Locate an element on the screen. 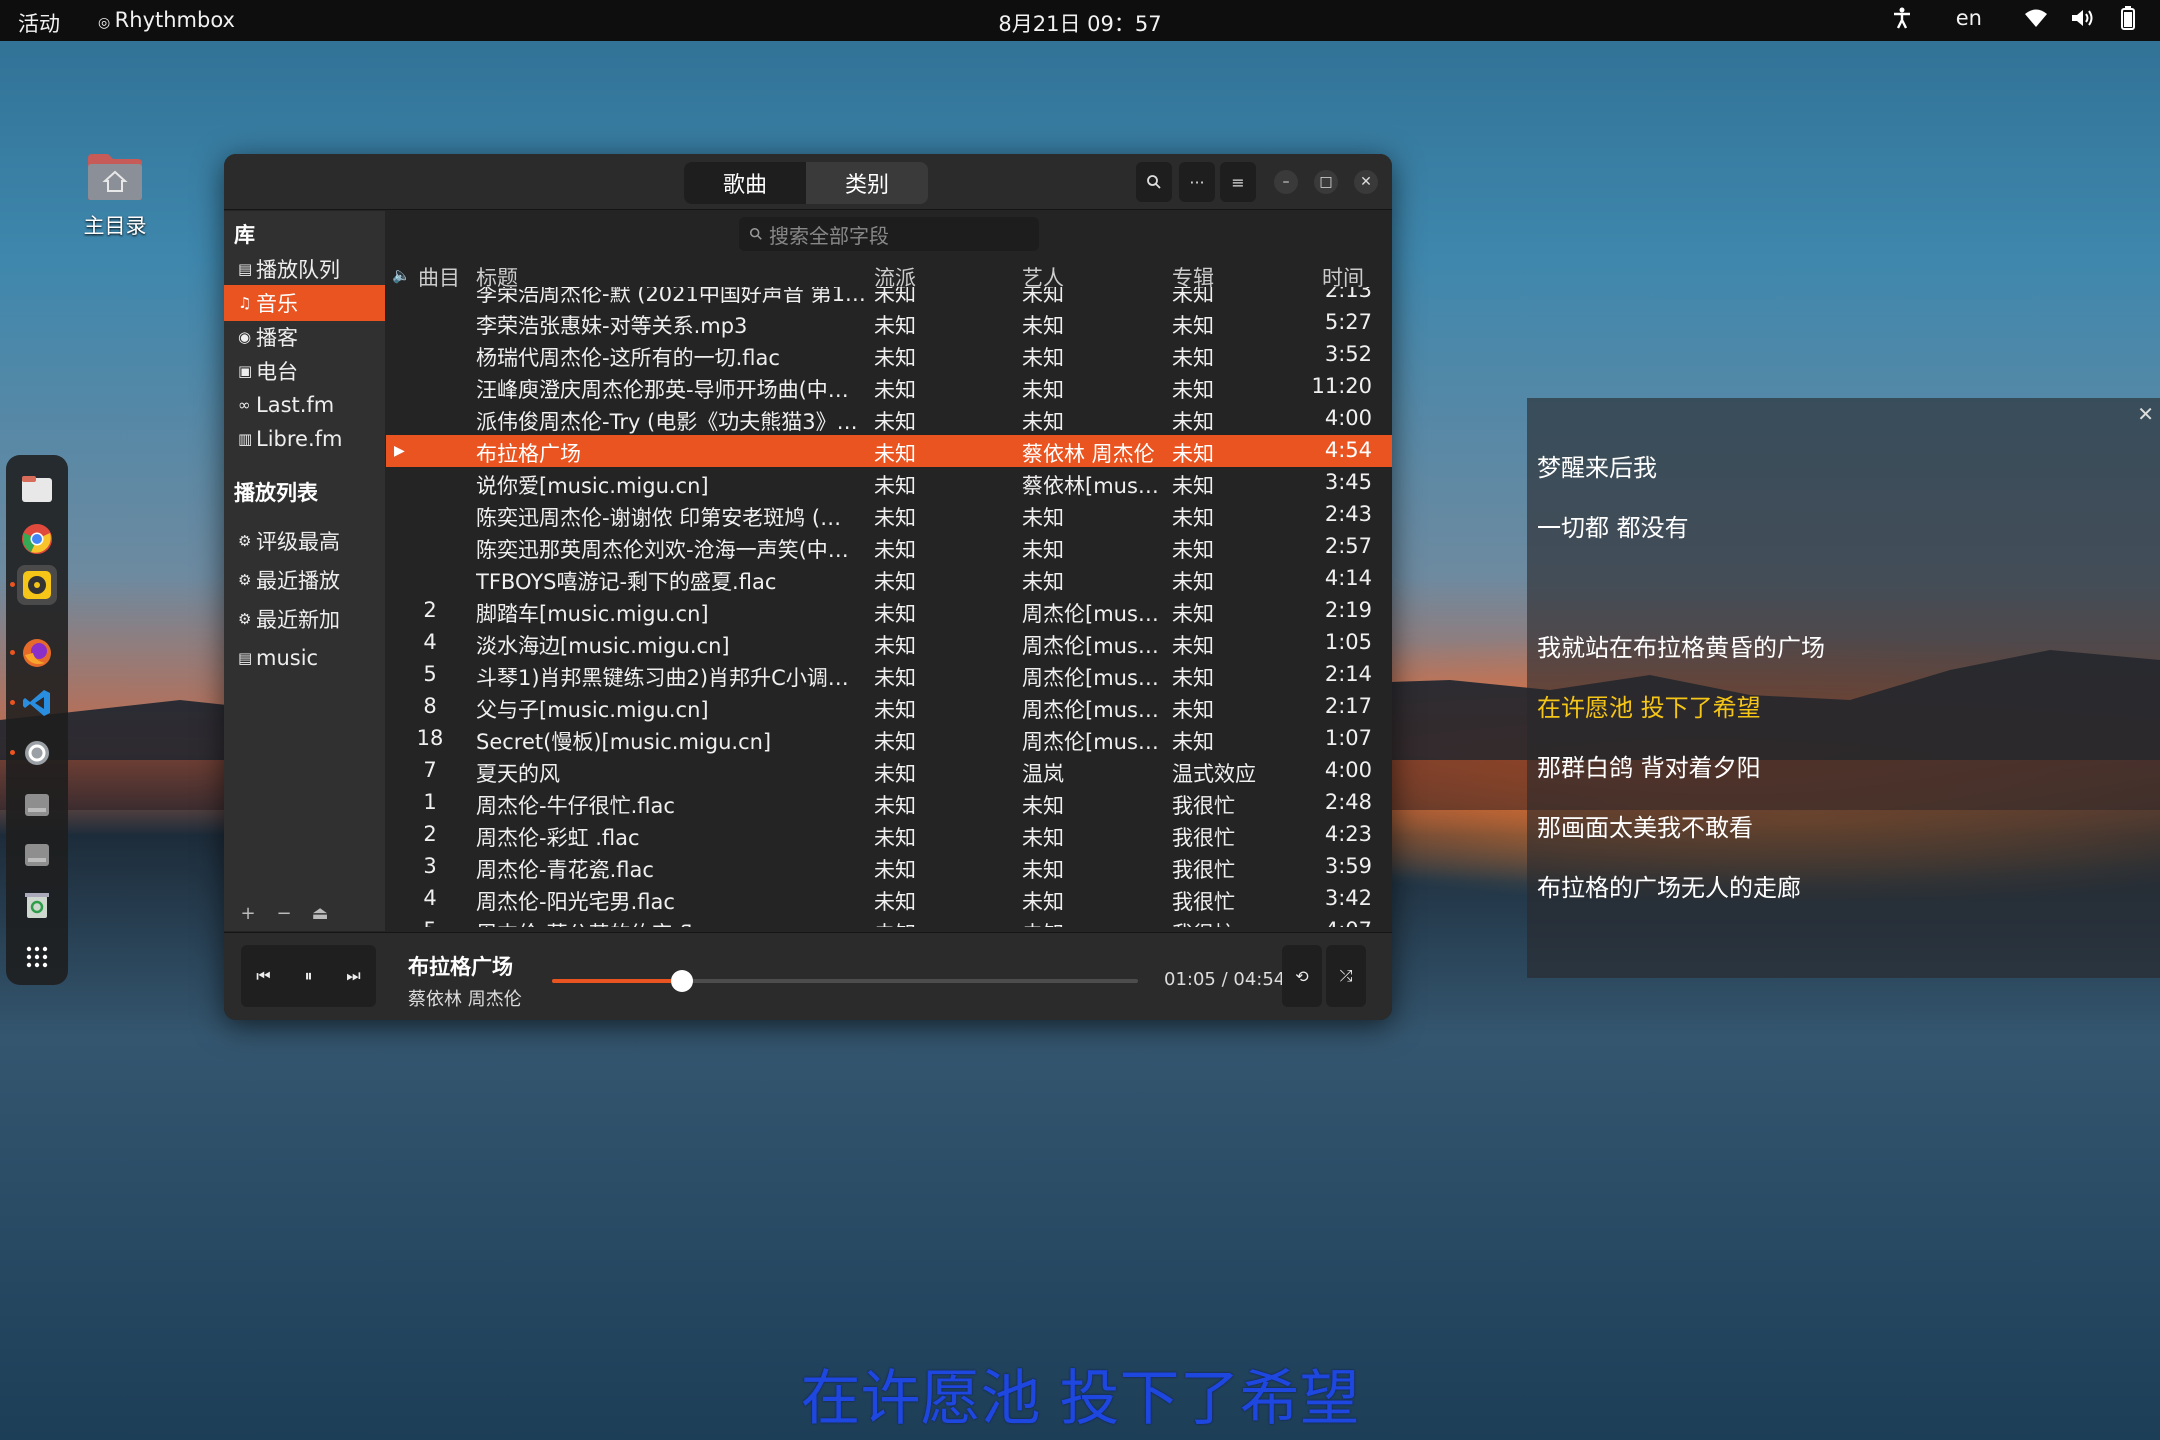 This screenshot has width=2160, height=1440. playlist-item-1: ⚙ 最近播放 is located at coordinates (304, 580).